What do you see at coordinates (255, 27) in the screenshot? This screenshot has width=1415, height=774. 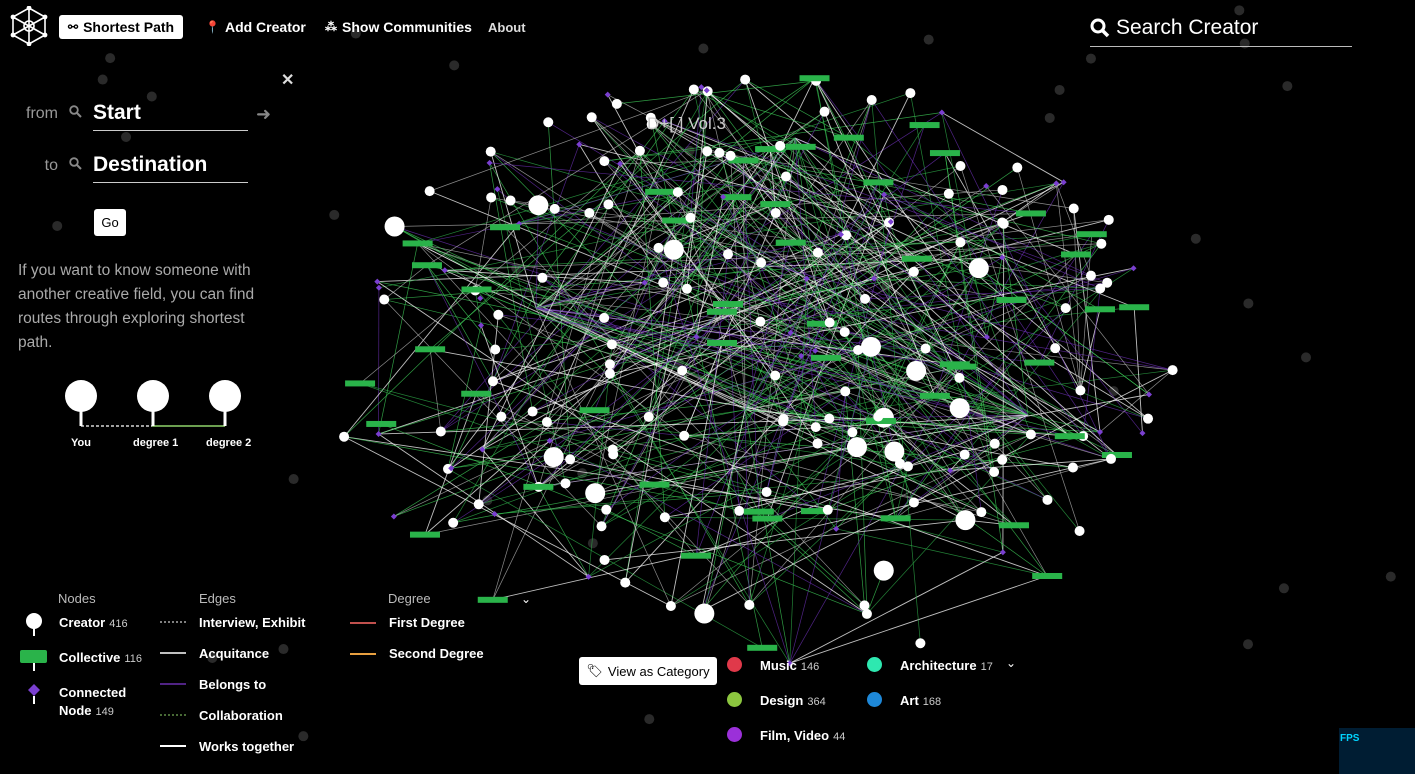 I see `add-creator-button: 📍 Add Creator` at bounding box center [255, 27].